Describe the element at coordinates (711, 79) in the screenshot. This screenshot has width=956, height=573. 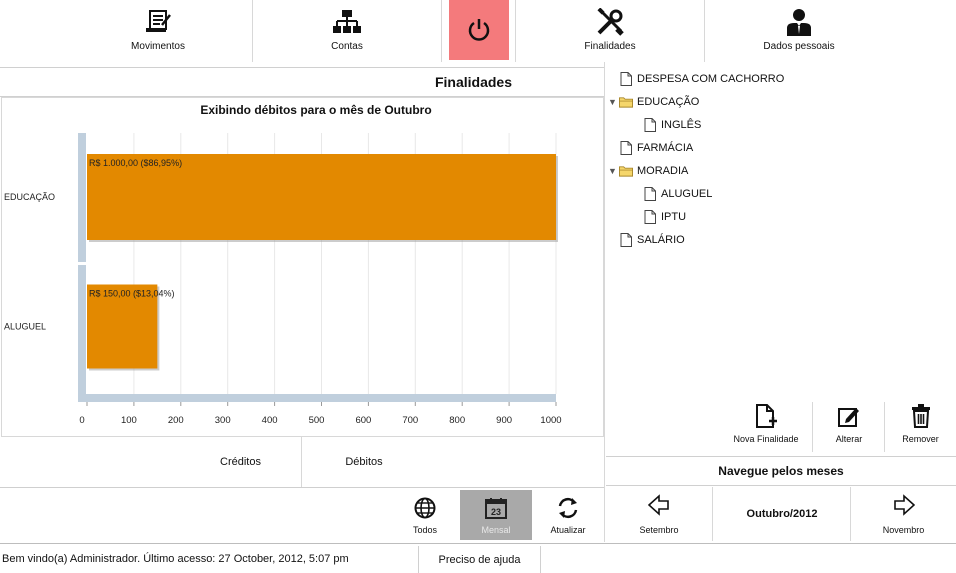
I see `tree-item-label: DESPESA COM CACHORRO` at that location.